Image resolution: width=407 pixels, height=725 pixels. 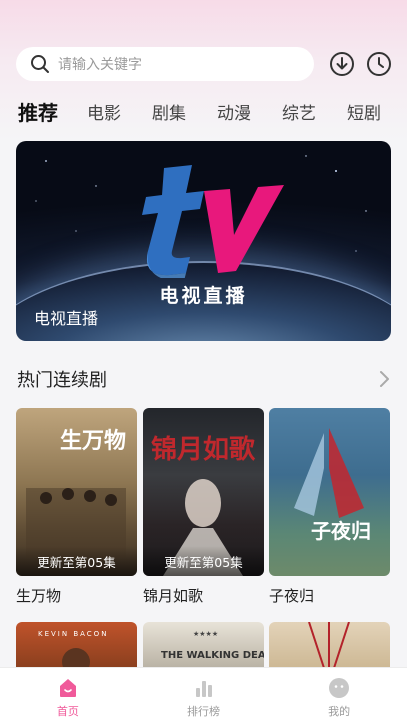 What do you see at coordinates (67, 688) in the screenshot?
I see `home-icon` at bounding box center [67, 688].